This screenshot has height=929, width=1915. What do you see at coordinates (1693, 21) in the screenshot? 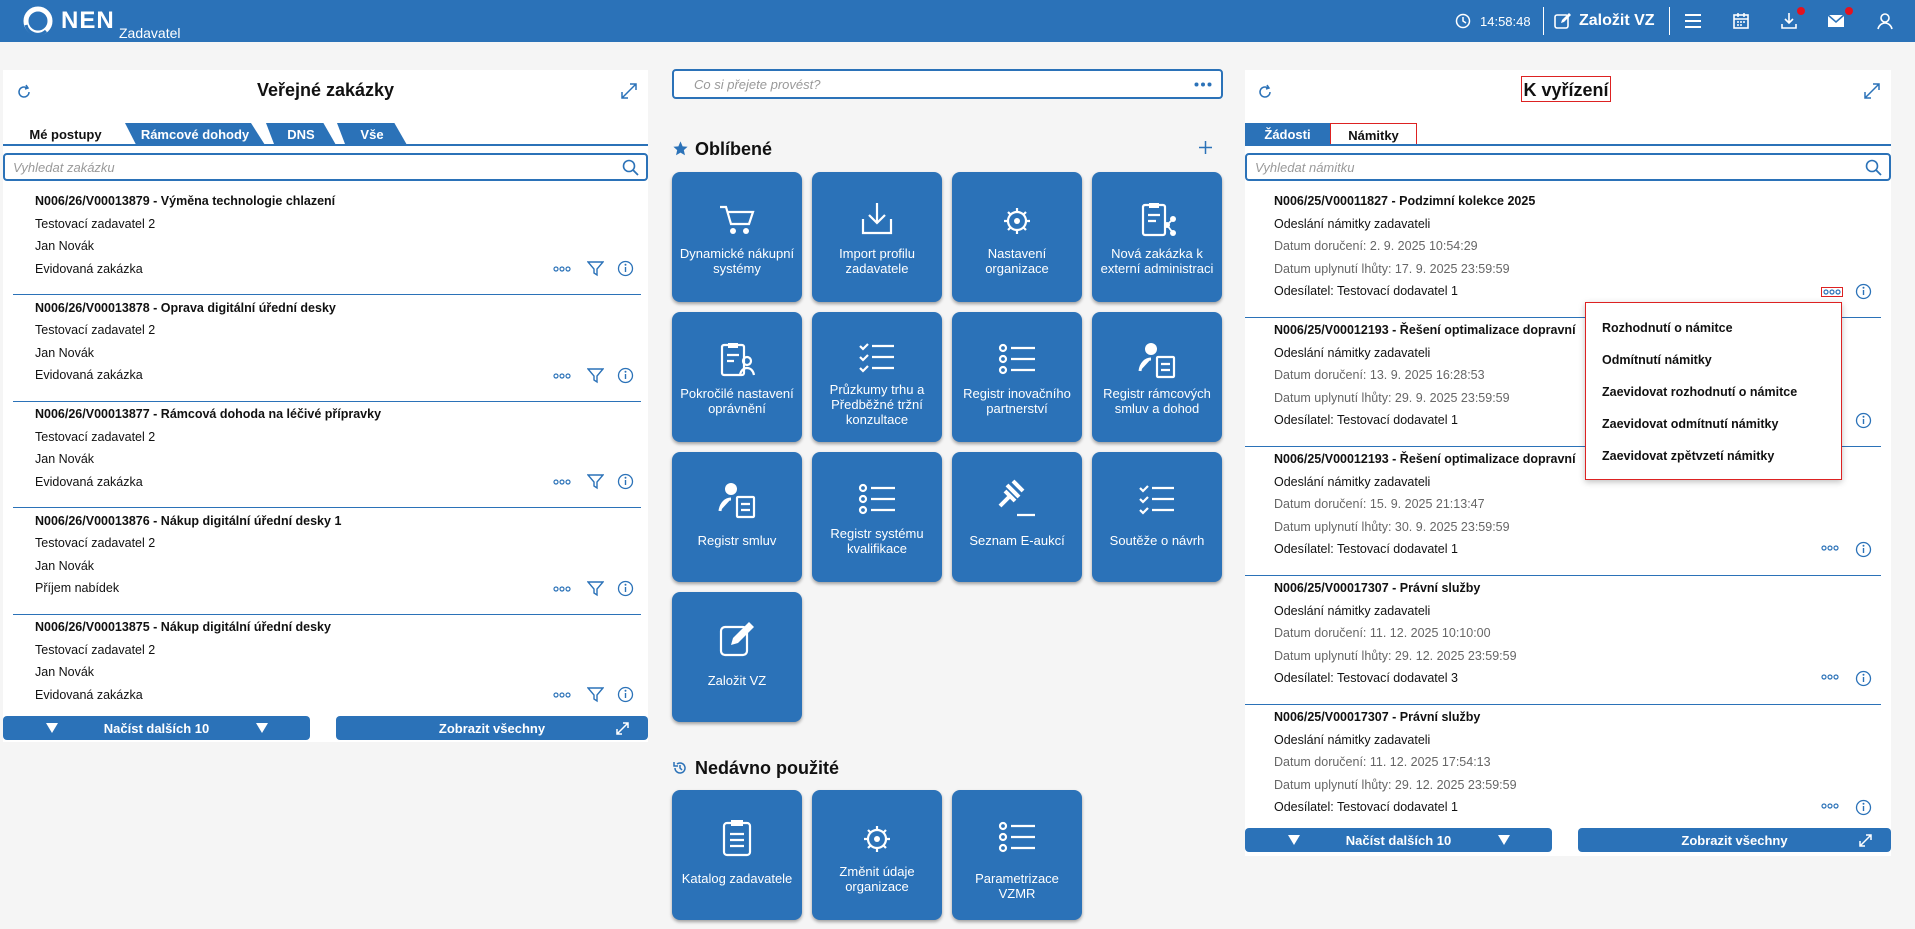
I see `menu-icon` at bounding box center [1693, 21].